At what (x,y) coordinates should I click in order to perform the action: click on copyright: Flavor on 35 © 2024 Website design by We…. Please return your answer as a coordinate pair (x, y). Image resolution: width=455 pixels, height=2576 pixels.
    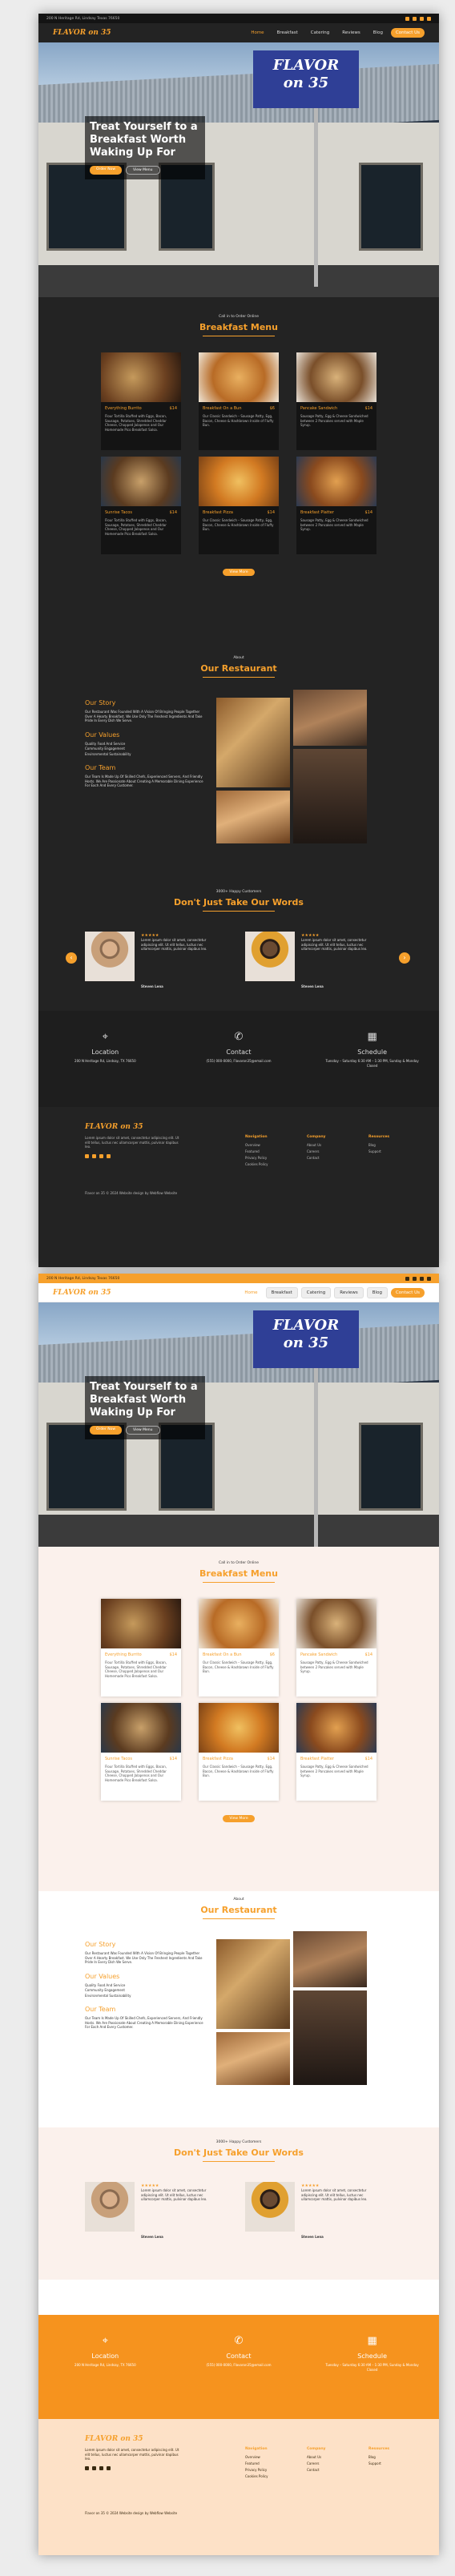
    Looking at the image, I should click on (131, 2513).